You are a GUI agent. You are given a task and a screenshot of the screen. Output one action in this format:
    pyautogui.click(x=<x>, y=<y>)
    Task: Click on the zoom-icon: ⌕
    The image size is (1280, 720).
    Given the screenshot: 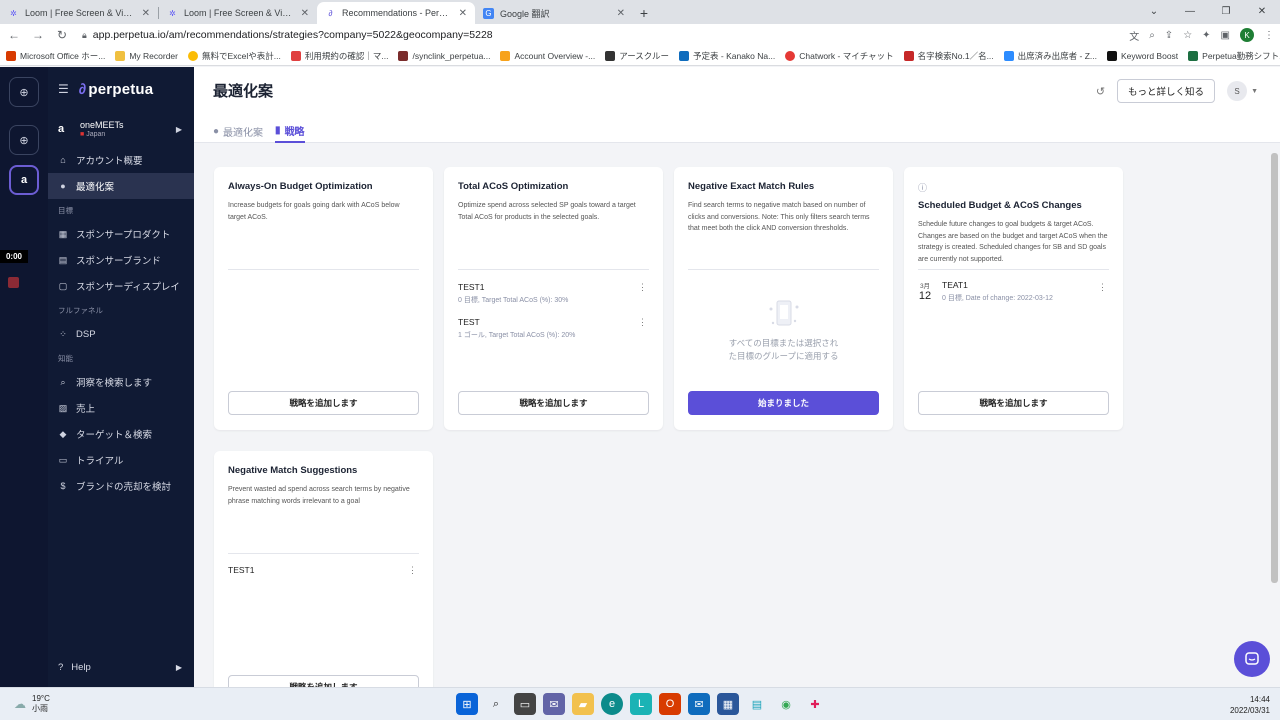 What is the action you would take?
    pyautogui.click(x=1152, y=35)
    